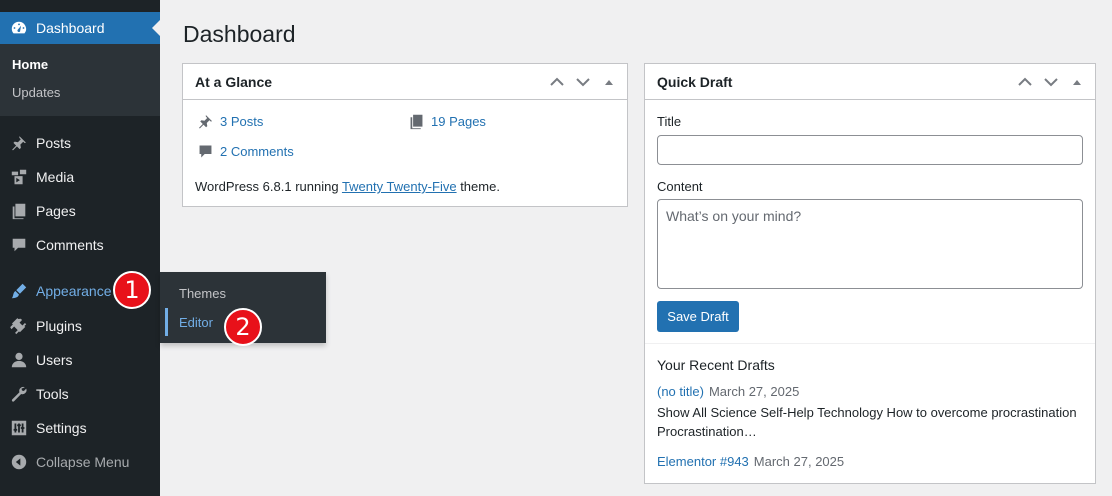  What do you see at coordinates (257, 151) in the screenshot?
I see `comments-count: 2 Comments` at bounding box center [257, 151].